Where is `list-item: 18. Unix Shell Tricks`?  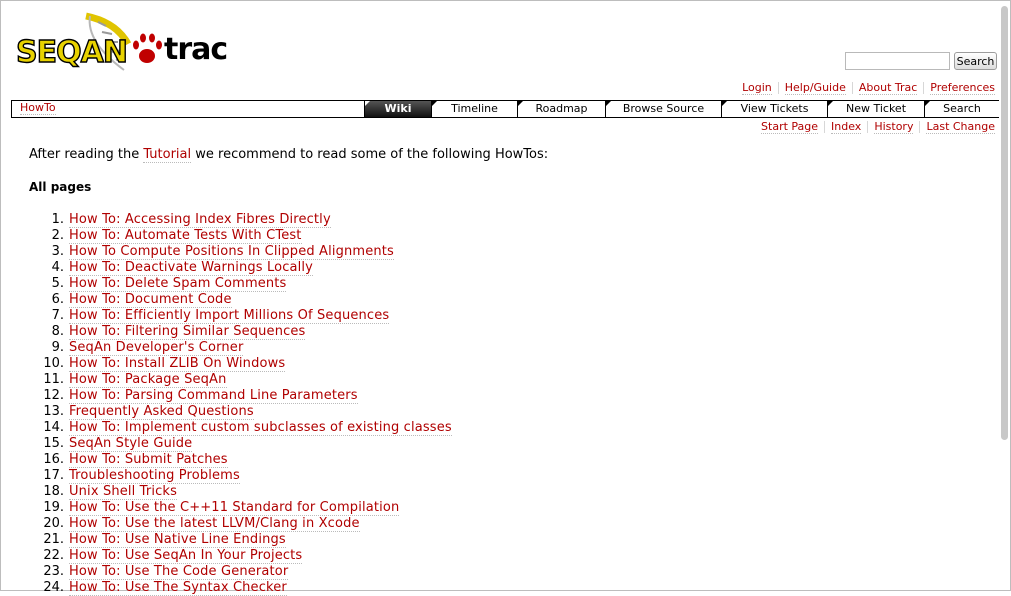
list-item: 18. Unix Shell Tricks is located at coordinates (240, 492).